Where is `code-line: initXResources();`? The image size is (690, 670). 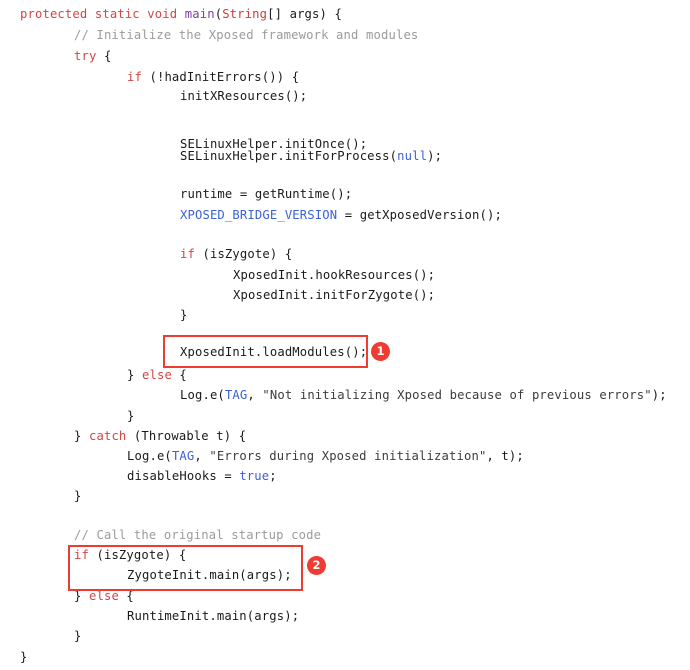 code-line: initXResources(); is located at coordinates (243, 96).